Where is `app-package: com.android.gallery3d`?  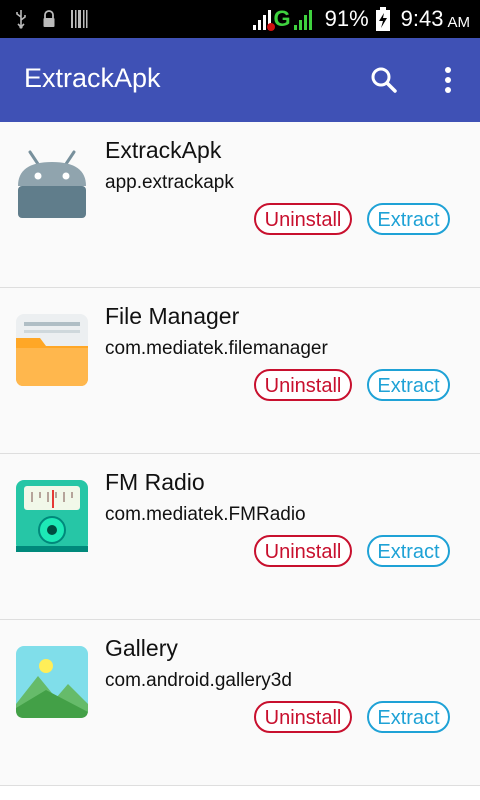
app-package: com.android.gallery3d is located at coordinates (198, 680).